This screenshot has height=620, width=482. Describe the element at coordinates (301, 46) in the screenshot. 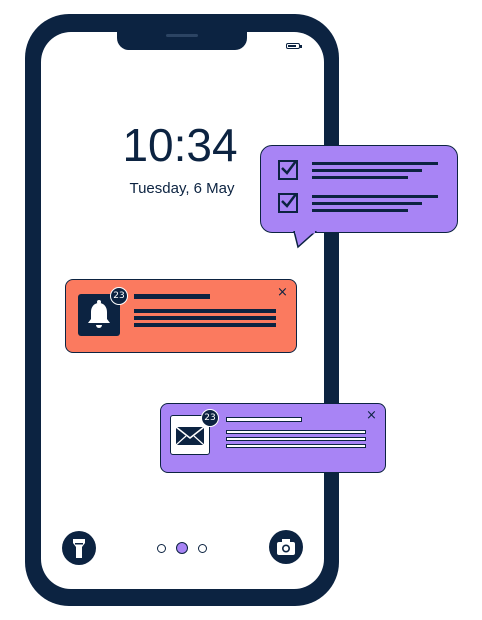

I see `battery-tip` at that location.